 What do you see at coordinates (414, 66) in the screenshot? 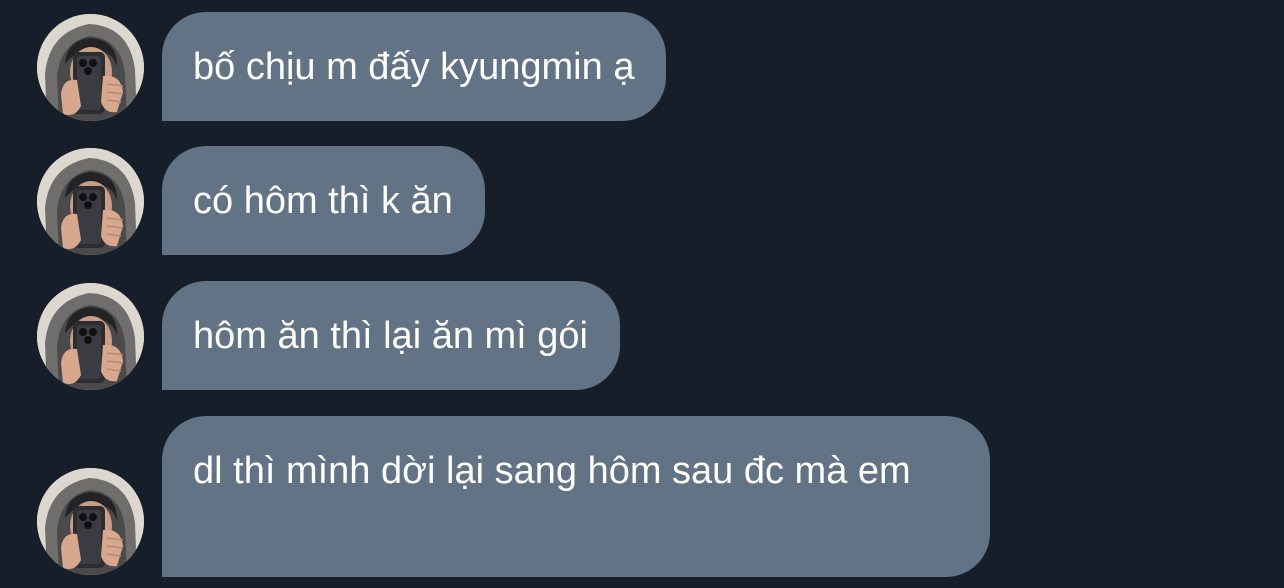
I see `message-bubble: bố chịu m đấy kyungmin ạ` at bounding box center [414, 66].